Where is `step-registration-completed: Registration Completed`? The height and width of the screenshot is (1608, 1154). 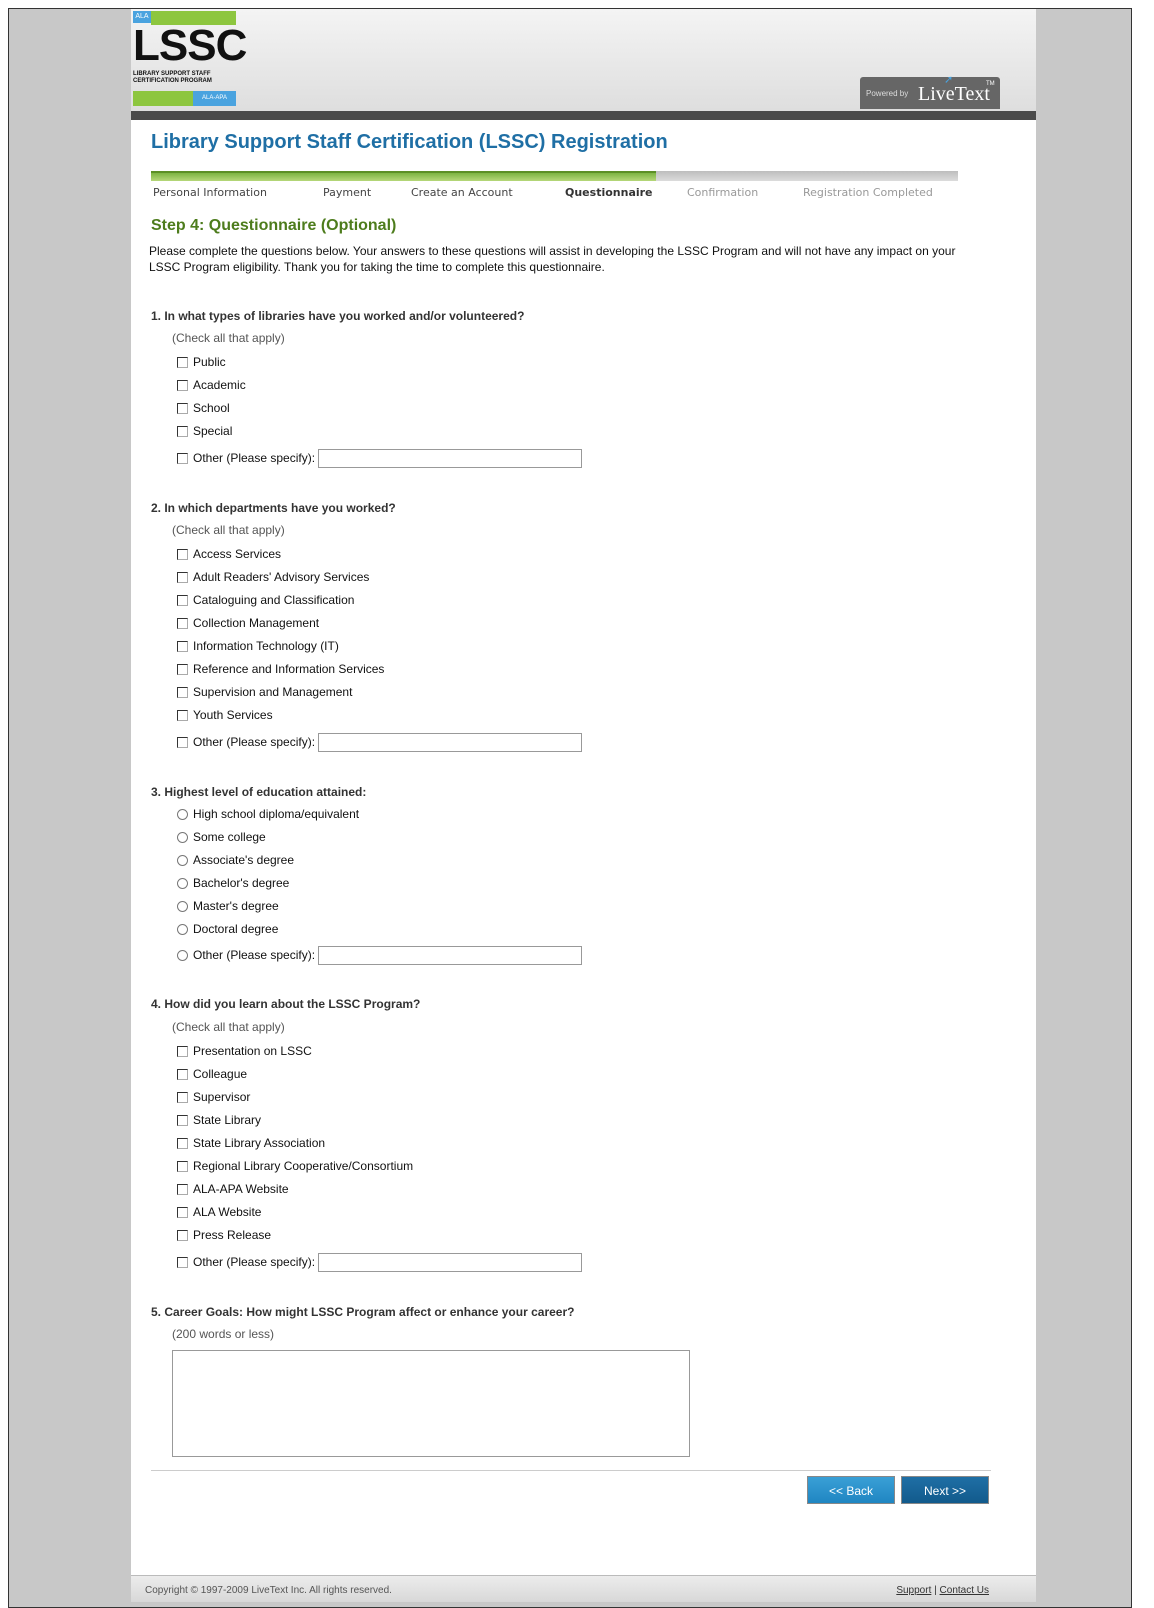 step-registration-completed: Registration Completed is located at coordinates (868, 192).